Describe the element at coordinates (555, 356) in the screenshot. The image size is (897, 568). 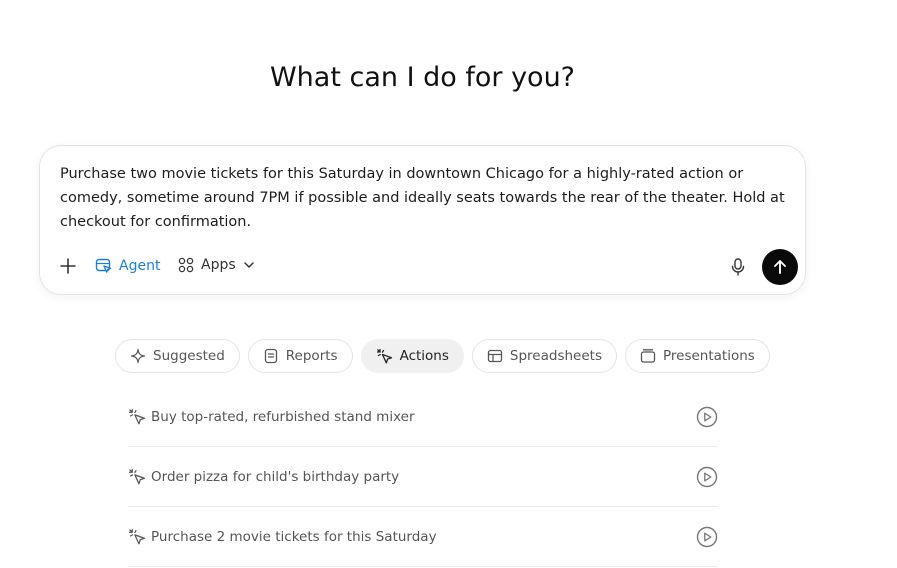
I see `tab-label: Spreadsheets` at that location.